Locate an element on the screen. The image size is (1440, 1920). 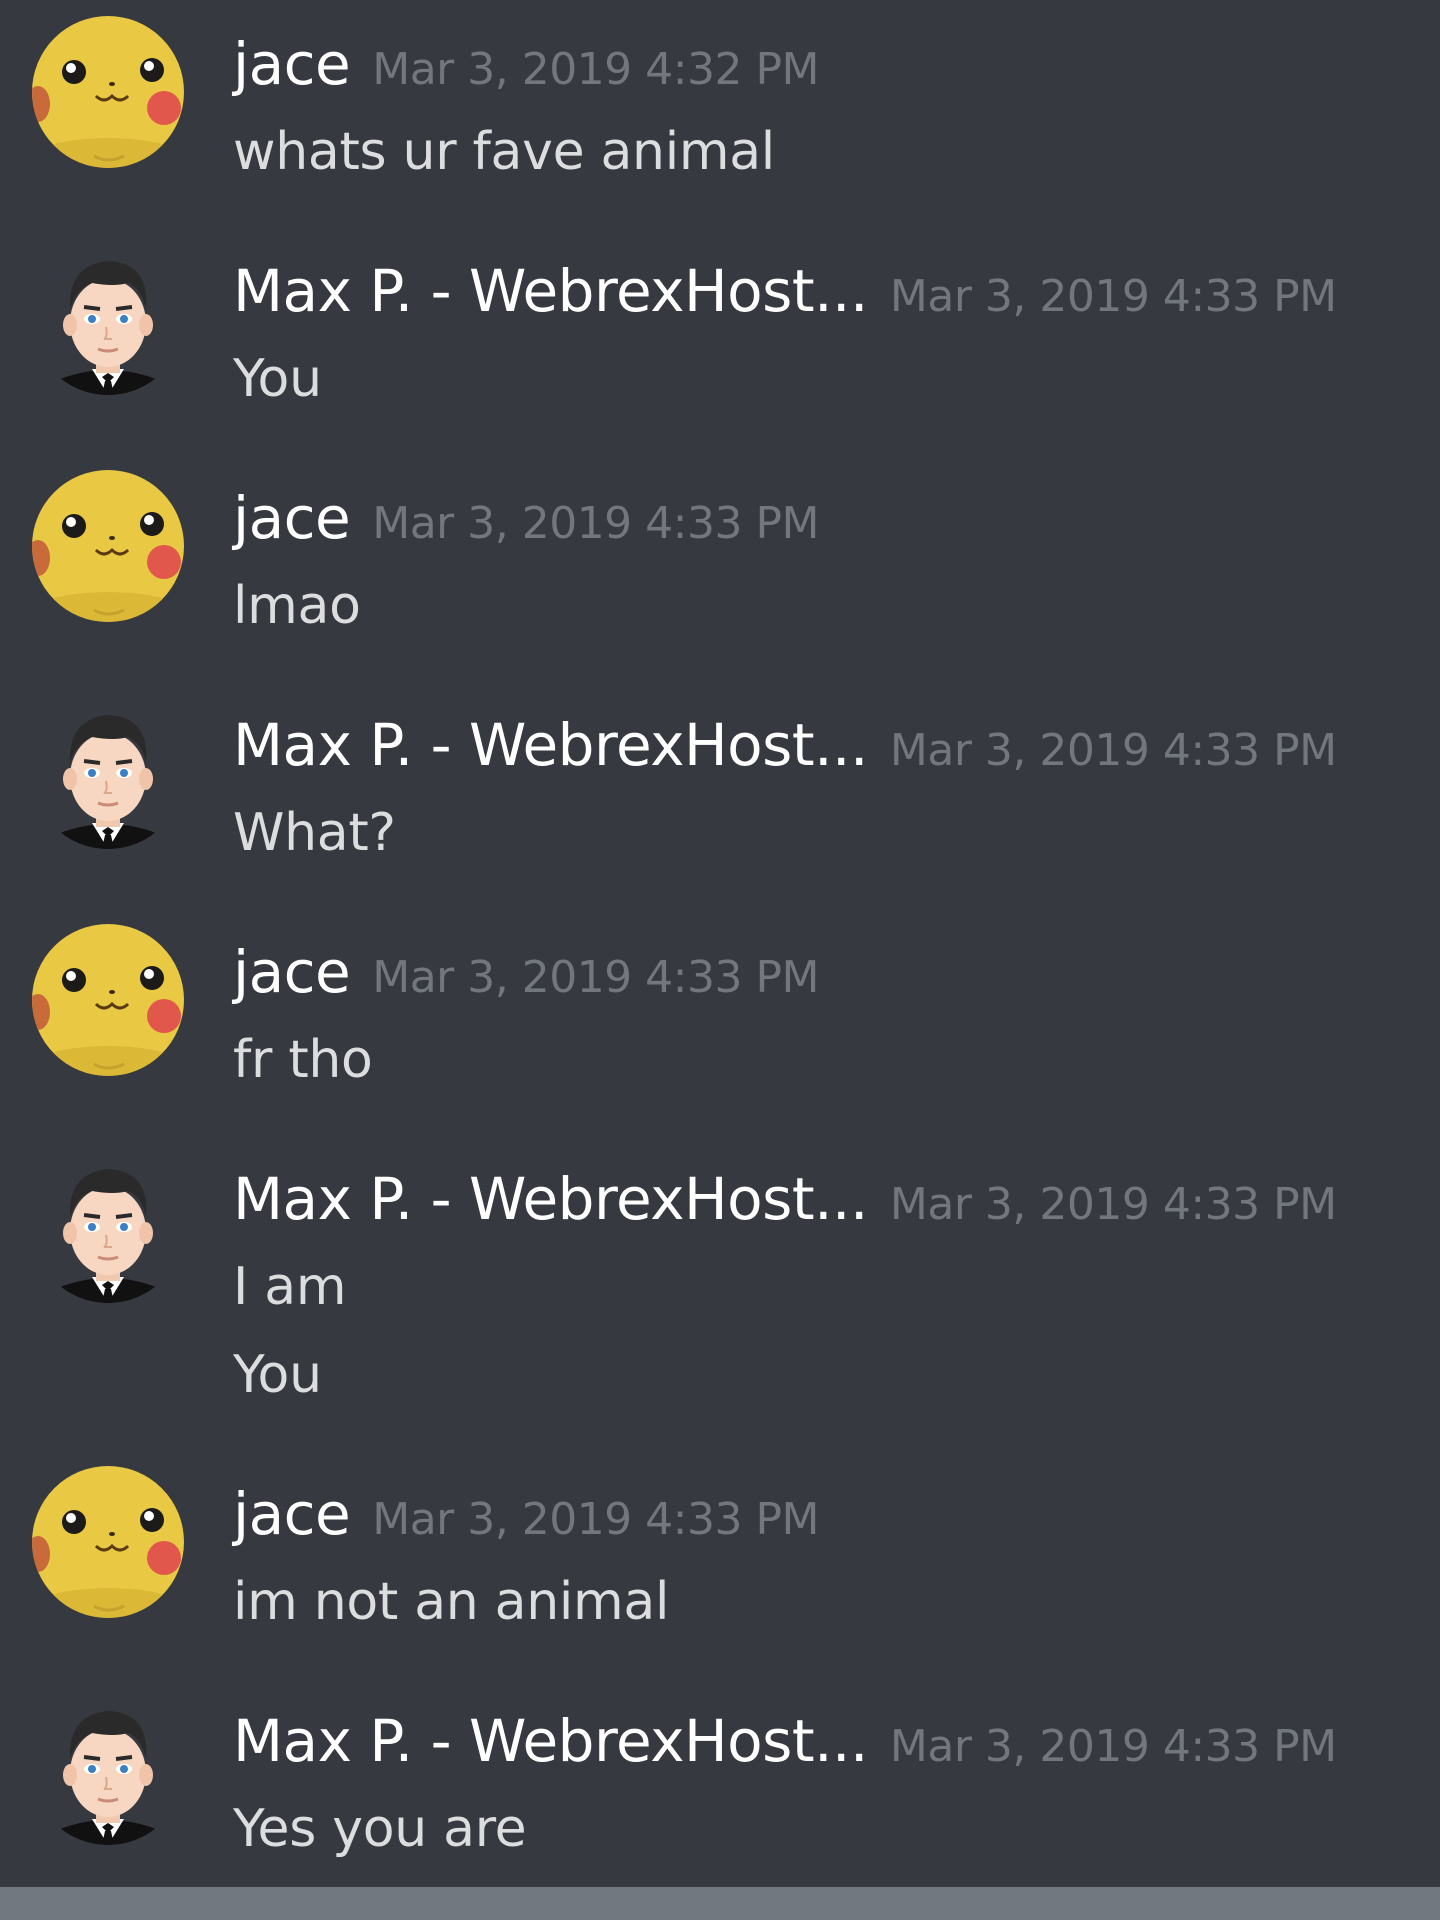
message-header: jace Mar 3, 2019 4:32 PM is located at coordinates (526, 65).